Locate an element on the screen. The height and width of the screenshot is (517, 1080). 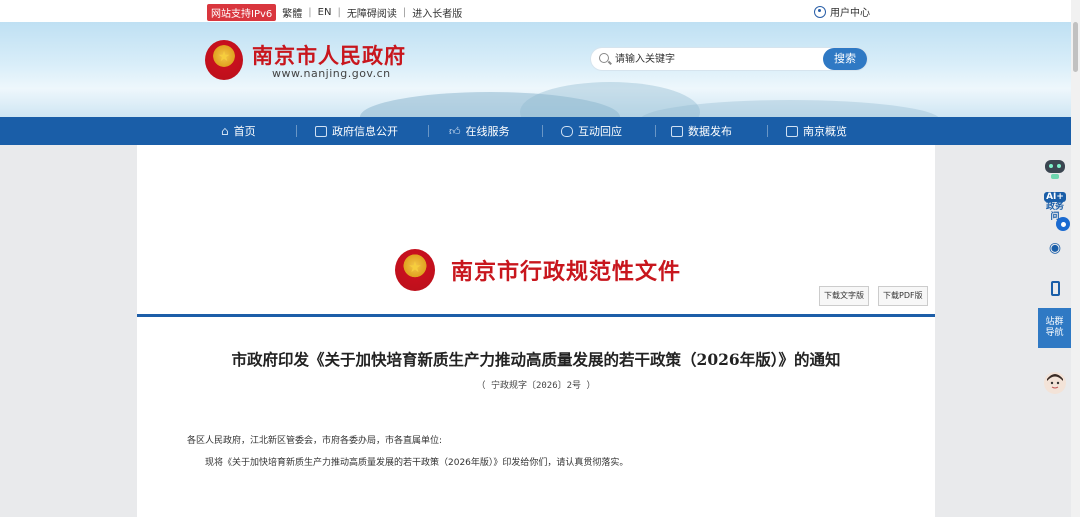
english-link: EN is located at coordinates (325, 12).